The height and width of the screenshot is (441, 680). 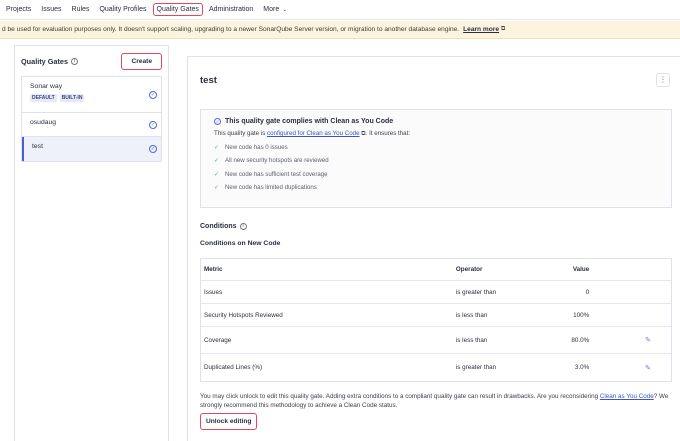 I want to click on column-header-operator: Operator, so click(x=469, y=269).